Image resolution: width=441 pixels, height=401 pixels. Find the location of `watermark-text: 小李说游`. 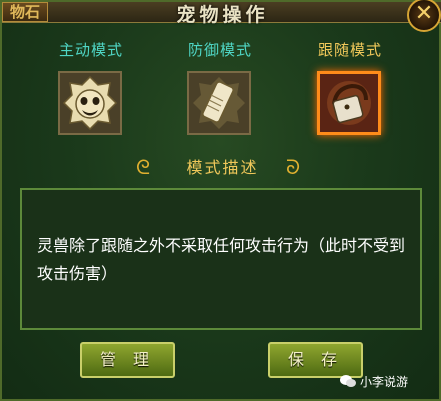

watermark-text: 小李说游 is located at coordinates (384, 382).